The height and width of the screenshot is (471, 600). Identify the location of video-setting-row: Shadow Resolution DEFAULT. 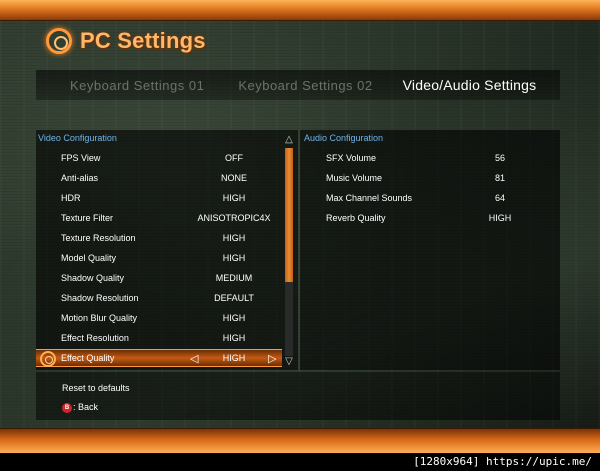
(159, 298).